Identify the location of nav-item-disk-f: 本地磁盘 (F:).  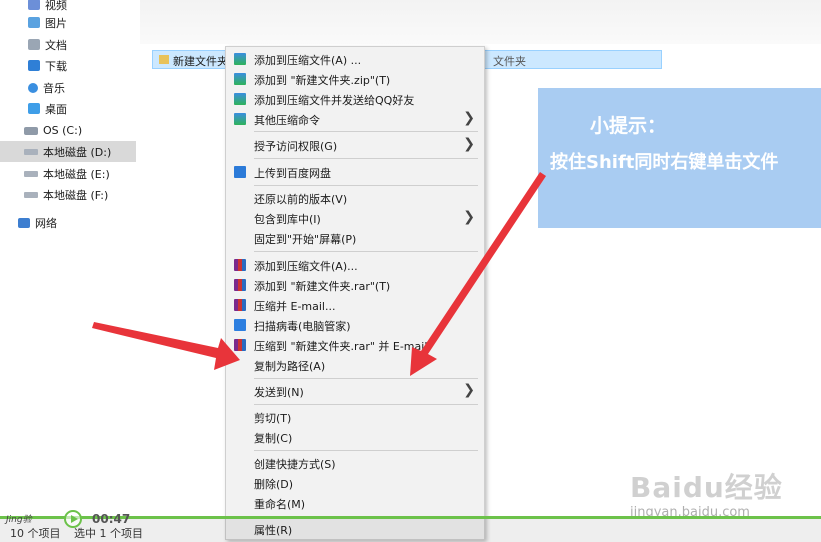
(80, 194).